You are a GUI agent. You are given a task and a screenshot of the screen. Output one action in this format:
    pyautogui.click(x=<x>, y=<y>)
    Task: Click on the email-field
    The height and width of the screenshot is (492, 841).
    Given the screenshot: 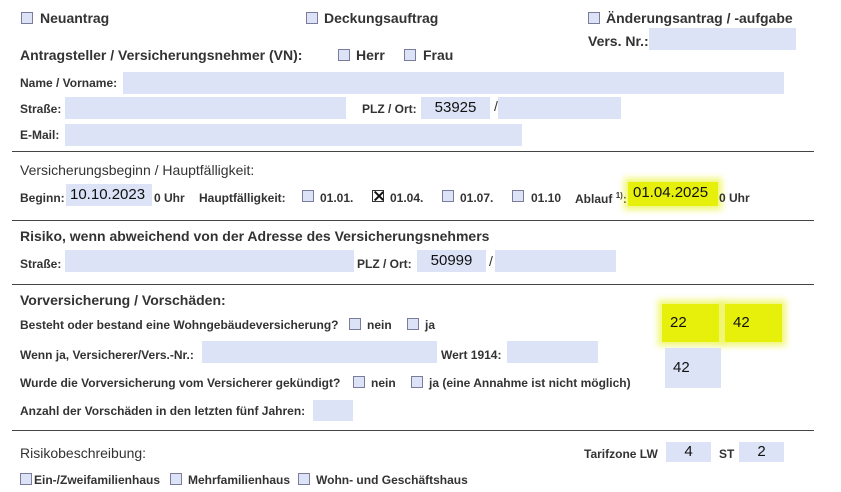 What is the action you would take?
    pyautogui.click(x=293, y=135)
    